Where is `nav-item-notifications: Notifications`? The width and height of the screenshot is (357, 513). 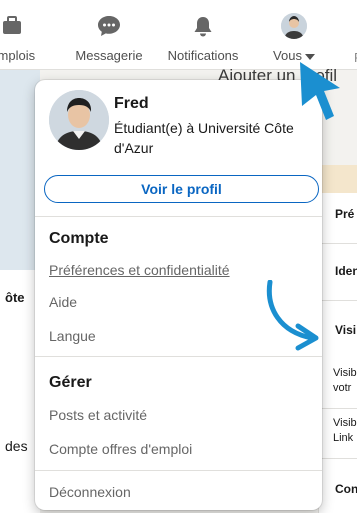 nav-item-notifications: Notifications is located at coordinates (203, 35).